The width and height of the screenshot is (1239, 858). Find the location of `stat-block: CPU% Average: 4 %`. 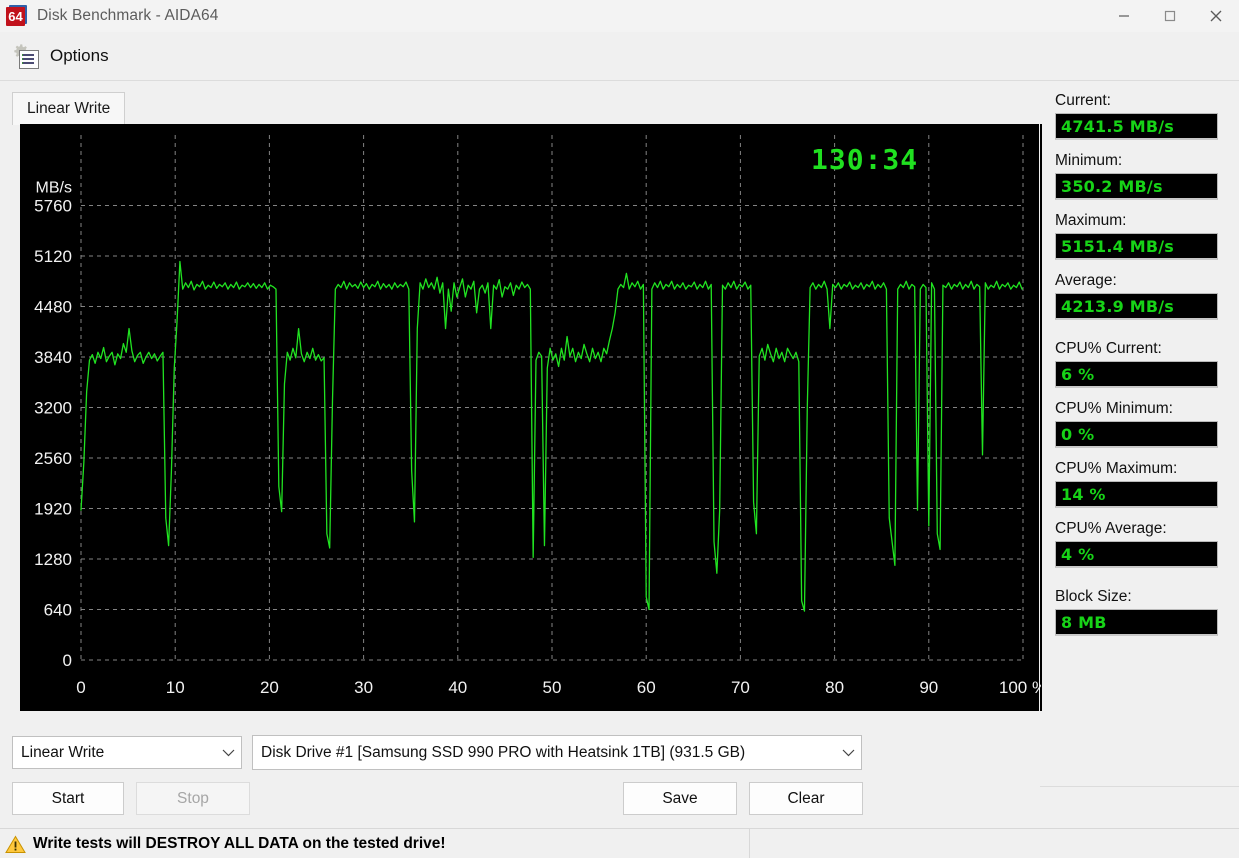

stat-block: CPU% Average: 4 % is located at coordinates (1147, 544).